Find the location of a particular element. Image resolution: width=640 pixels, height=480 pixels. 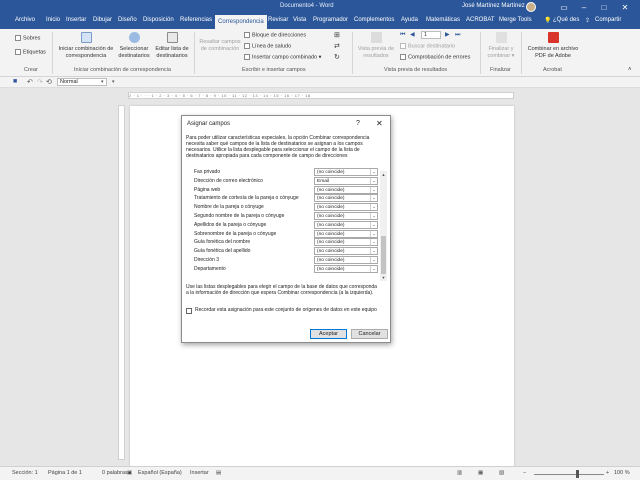

tab-merge-tools: Merge Tools is located at coordinates (515, 20).